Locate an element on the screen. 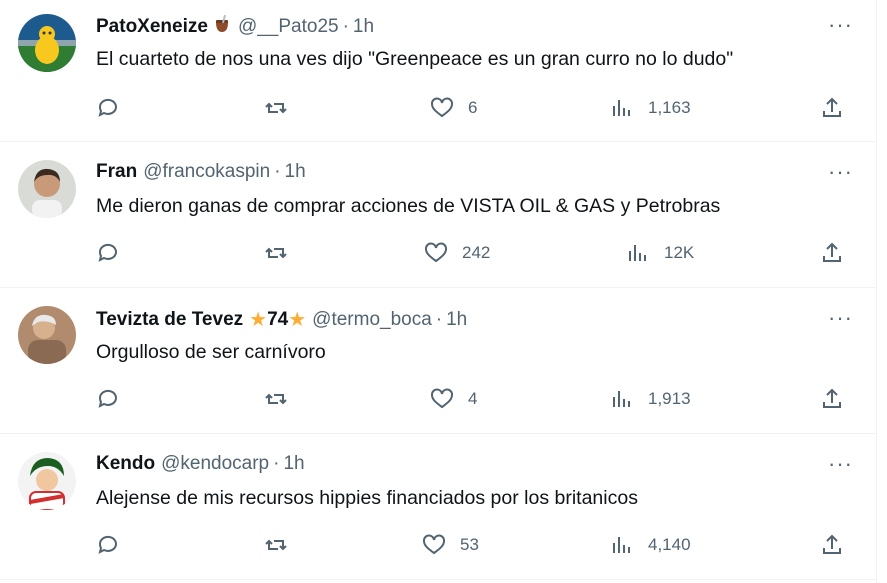  tweet-actions: 242 12K is located at coordinates (476, 254).